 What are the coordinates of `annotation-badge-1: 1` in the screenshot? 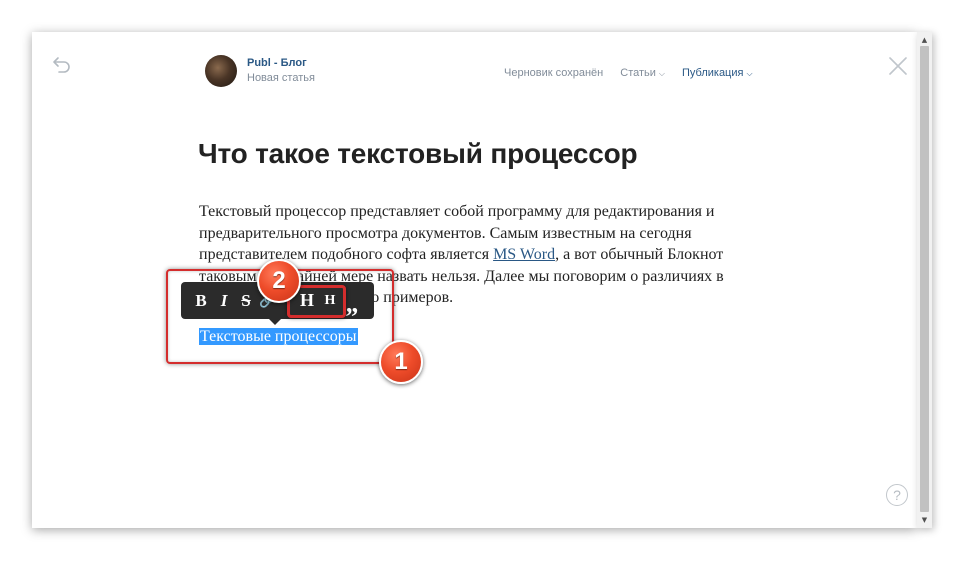 It's located at (401, 362).